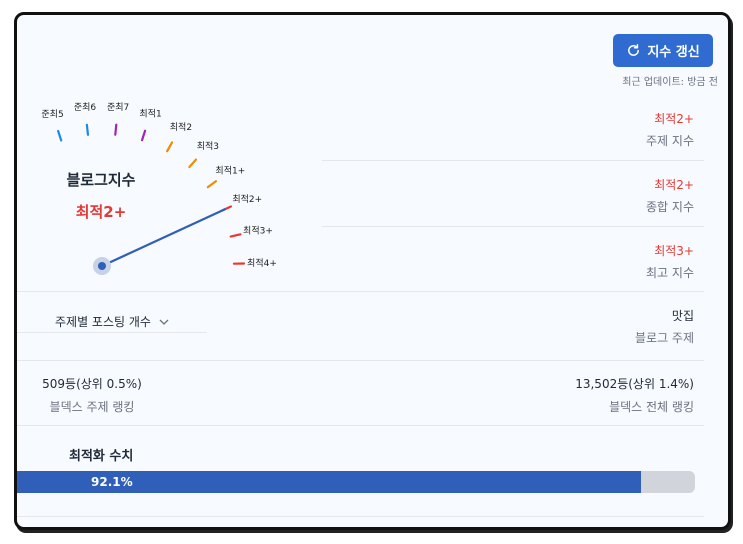 Image resolution: width=743 pixels, height=544 pixels. What do you see at coordinates (101, 180) in the screenshot?
I see `gauge-title: 블로그지수` at bounding box center [101, 180].